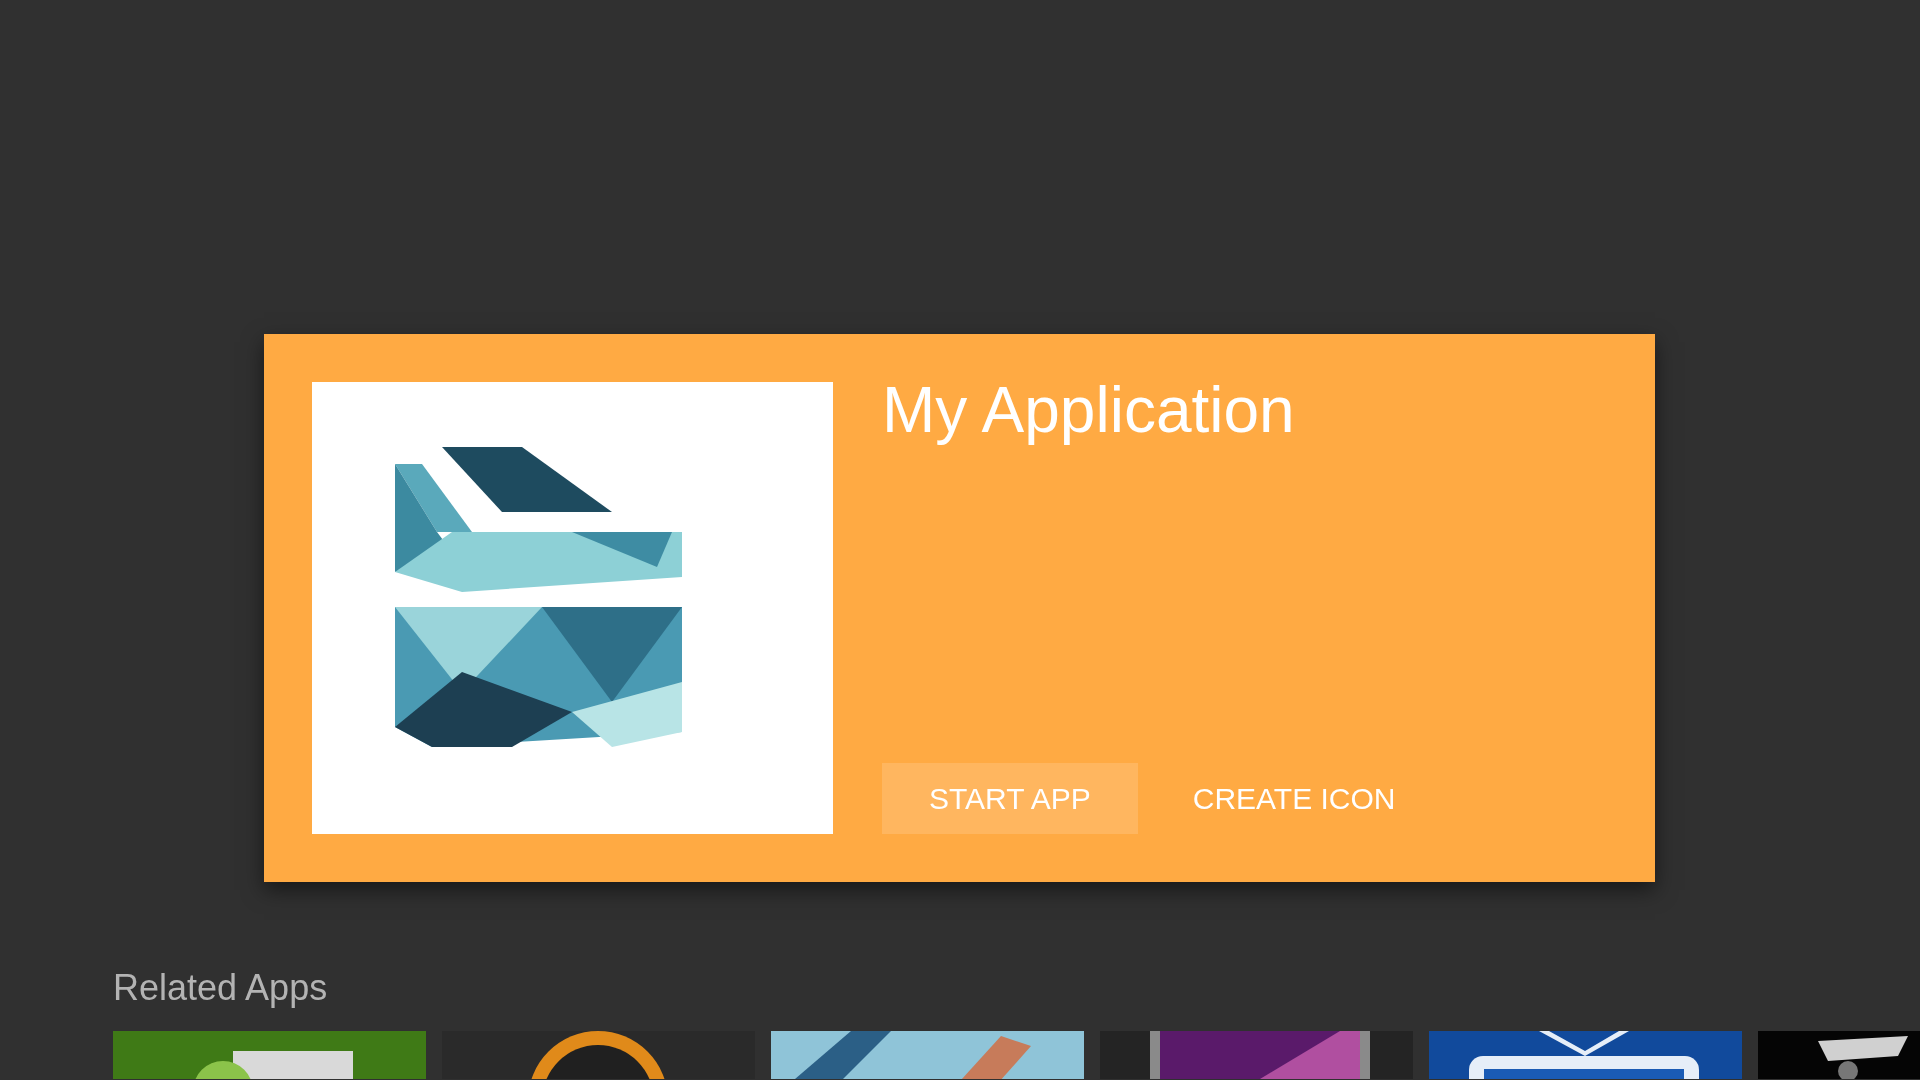 This screenshot has width=1920, height=1080. What do you see at coordinates (221, 988) in the screenshot?
I see `section-heading: Related Apps` at bounding box center [221, 988].